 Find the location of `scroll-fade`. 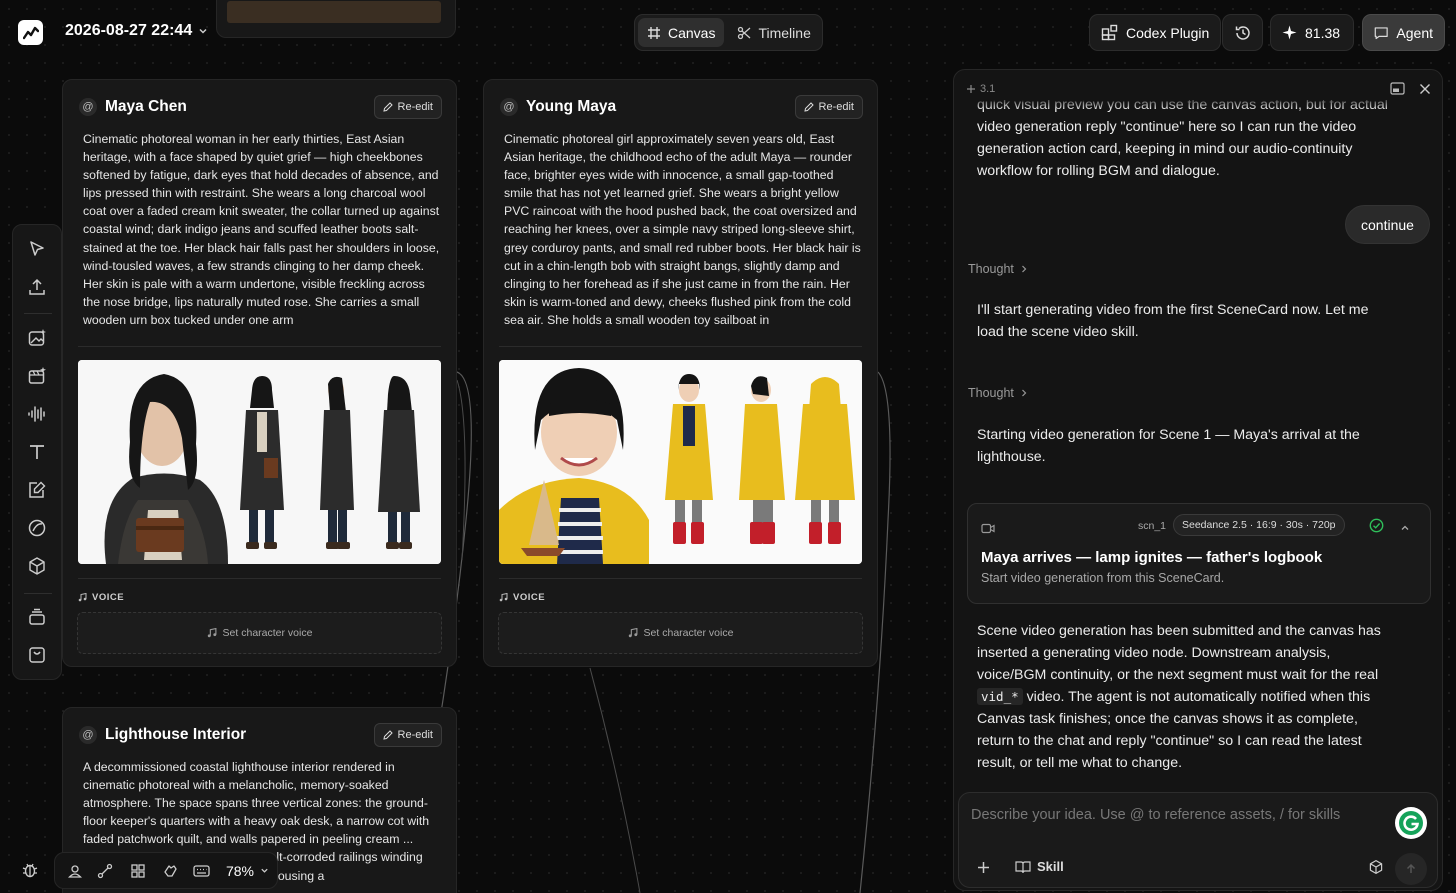

scroll-fade is located at coordinates (1198, 103).